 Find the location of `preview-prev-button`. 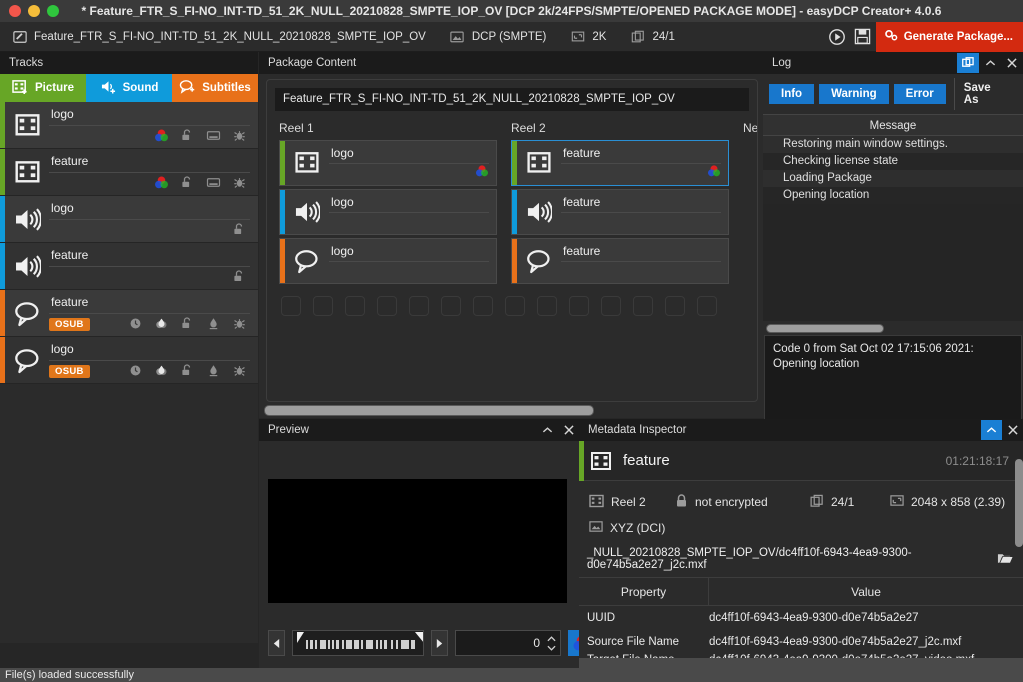

preview-prev-button is located at coordinates (276, 643).